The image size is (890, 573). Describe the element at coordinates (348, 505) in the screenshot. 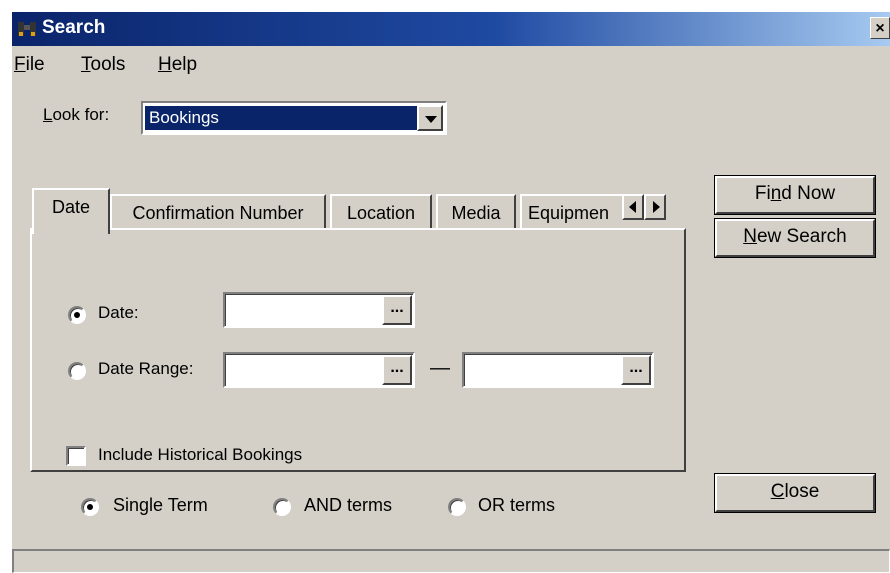

I see `and-terms-label: AND terms` at that location.